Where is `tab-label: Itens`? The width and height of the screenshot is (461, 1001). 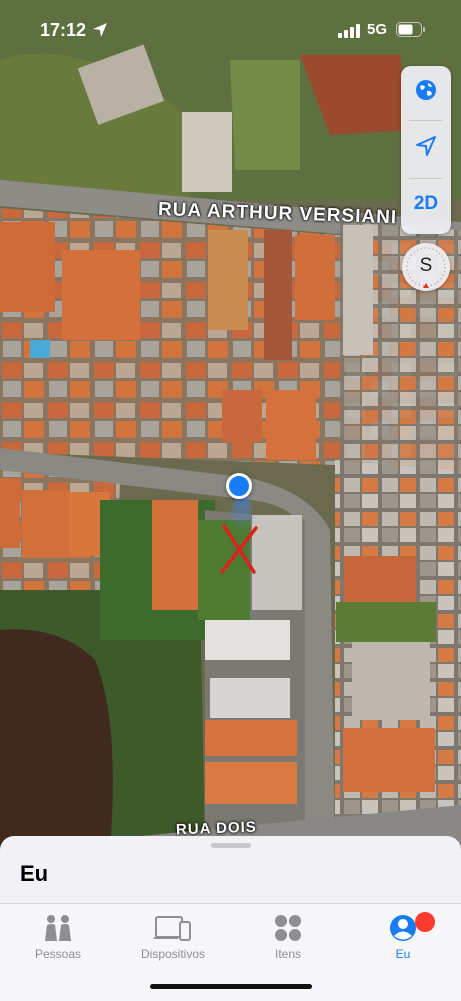 tab-label: Itens is located at coordinates (287, 954).